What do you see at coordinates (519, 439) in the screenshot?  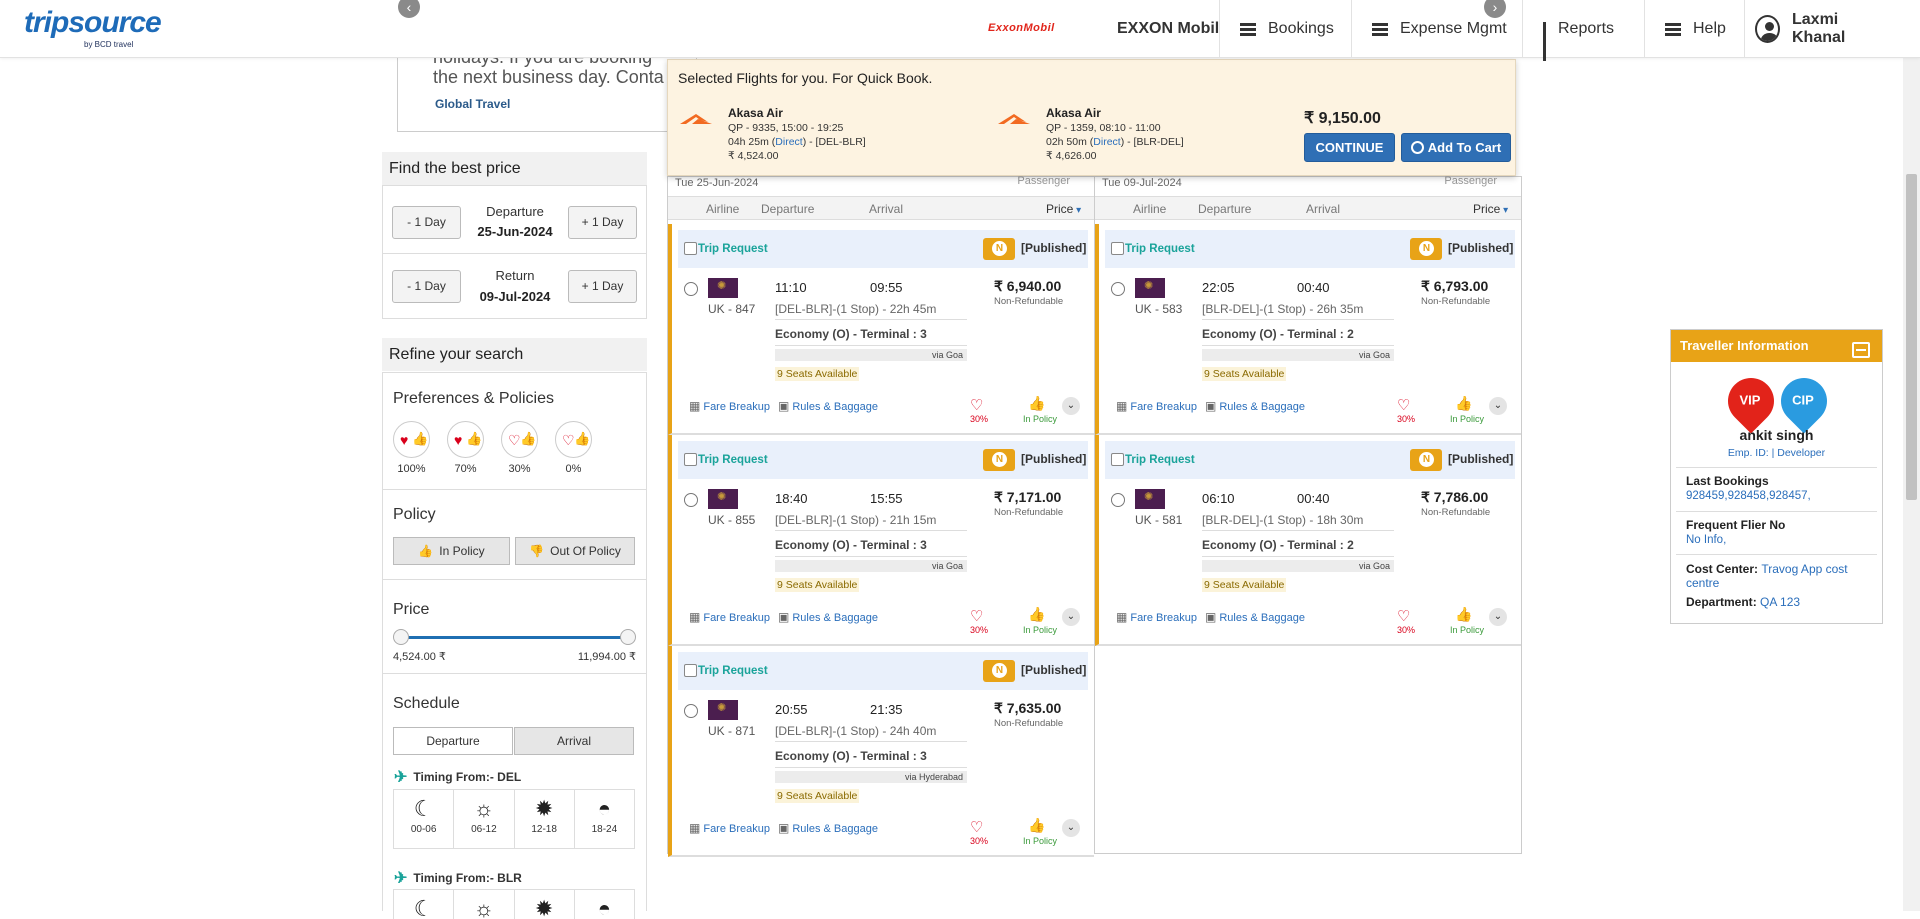 I see `pref-30-button: ♡ 👍` at bounding box center [519, 439].